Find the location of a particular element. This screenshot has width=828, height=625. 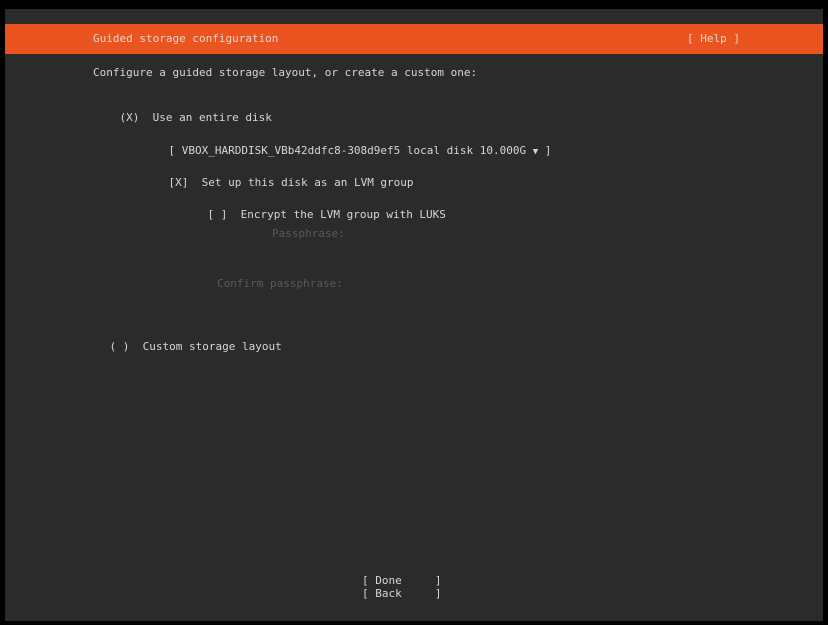

disk-select-open-bracket: [ is located at coordinates (172, 150).